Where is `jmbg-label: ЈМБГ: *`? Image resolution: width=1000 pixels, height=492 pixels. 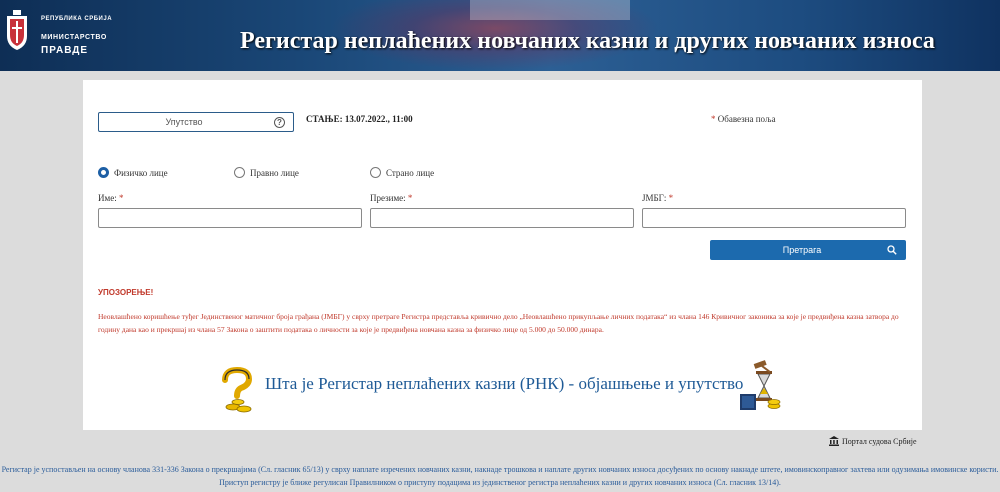 jmbg-label: ЈМБГ: * is located at coordinates (657, 198).